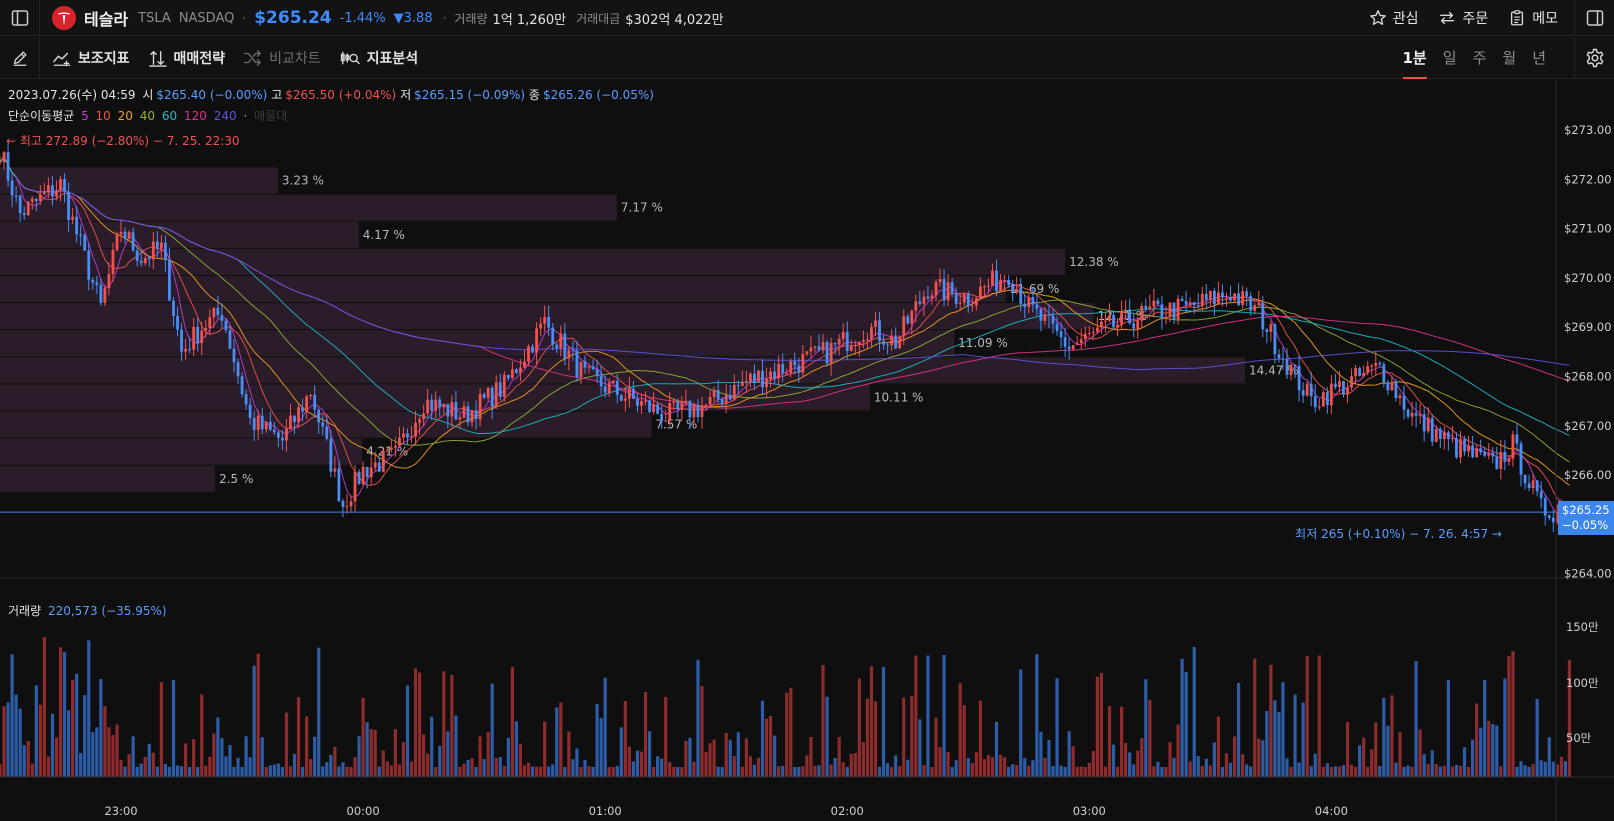 This screenshot has height=821, width=1614. Describe the element at coordinates (1594, 58) in the screenshot. I see `chart-settings-button` at that location.